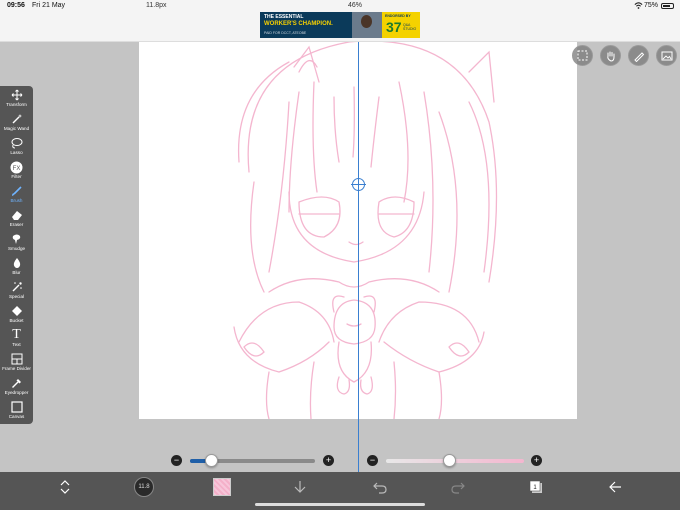 This screenshot has width=680, height=510. Describe the element at coordinates (367, 25) in the screenshot. I see `ad-person-photo` at that location.